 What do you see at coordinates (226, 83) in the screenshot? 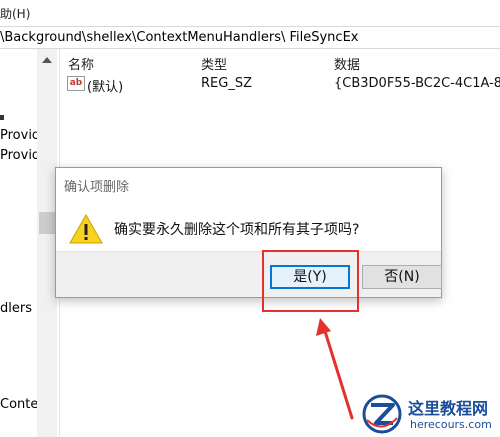
I see `value-type: REG_SZ` at bounding box center [226, 83].